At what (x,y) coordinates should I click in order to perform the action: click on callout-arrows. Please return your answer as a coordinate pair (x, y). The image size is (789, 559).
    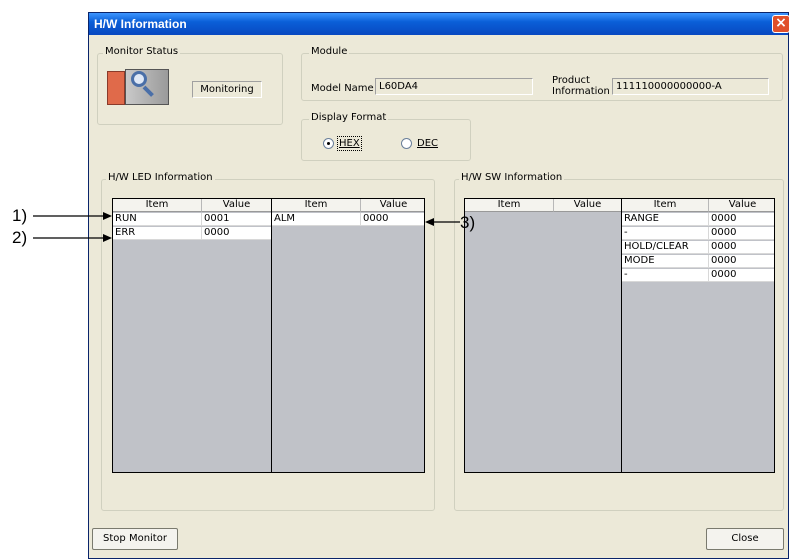
    Looking at the image, I should click on (246, 227).